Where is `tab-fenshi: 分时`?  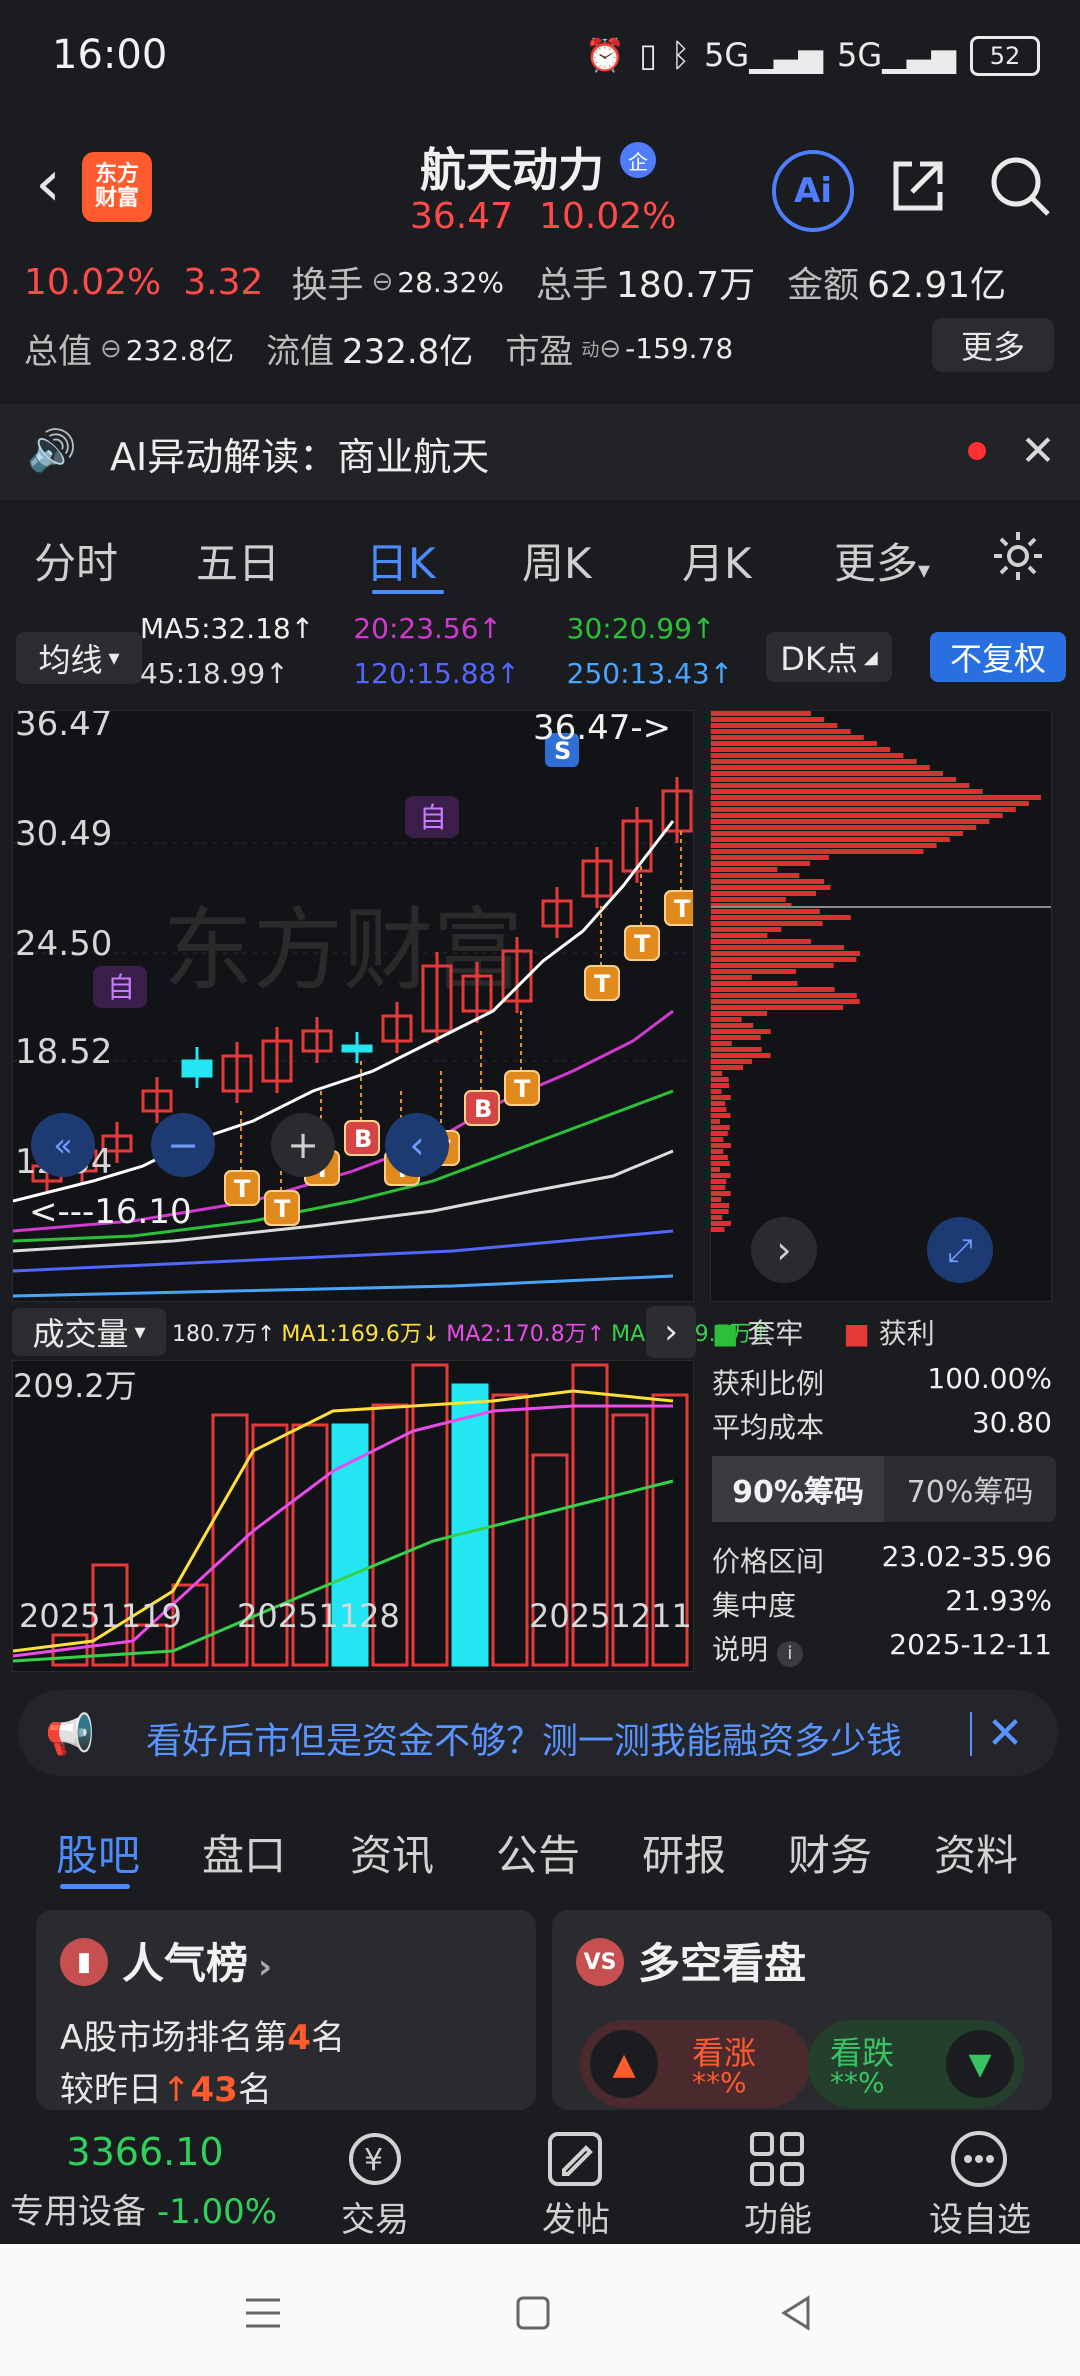 tab-fenshi: 分时 is located at coordinates (76, 560).